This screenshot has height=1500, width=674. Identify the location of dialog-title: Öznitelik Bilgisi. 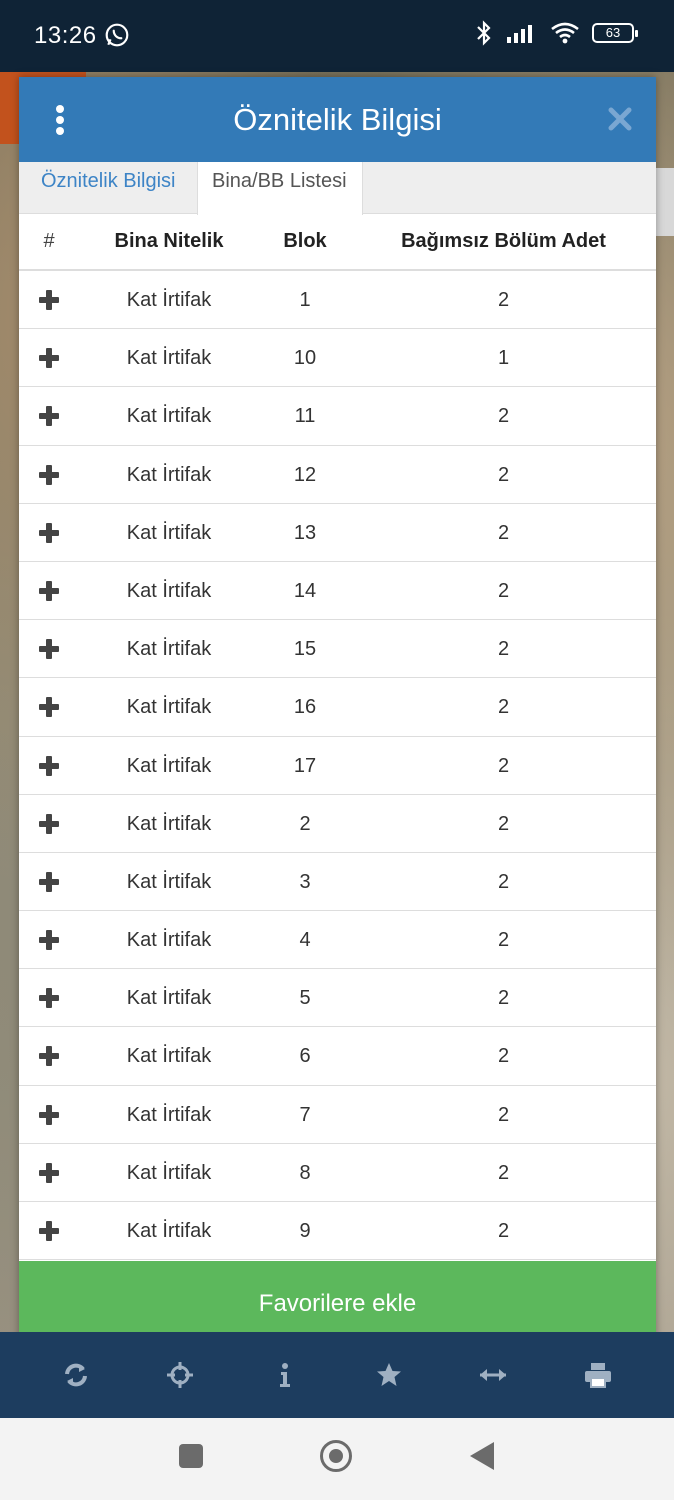
(337, 119).